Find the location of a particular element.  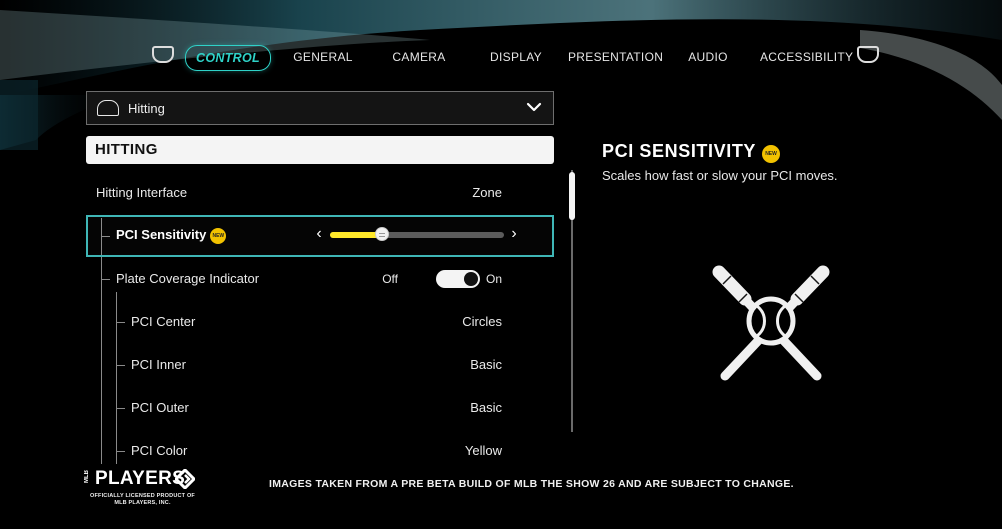

setting-label: Plate Coverage Indicator is located at coordinates (188, 278).